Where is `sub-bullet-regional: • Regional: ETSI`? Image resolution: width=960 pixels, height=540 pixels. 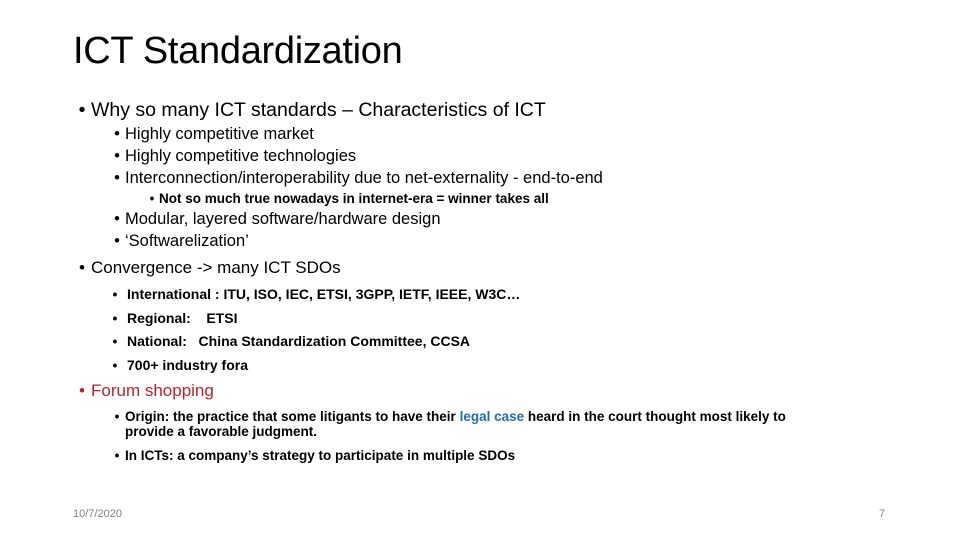
sub-bullet-regional: • Regional: ETSI is located at coordinates (170, 318).